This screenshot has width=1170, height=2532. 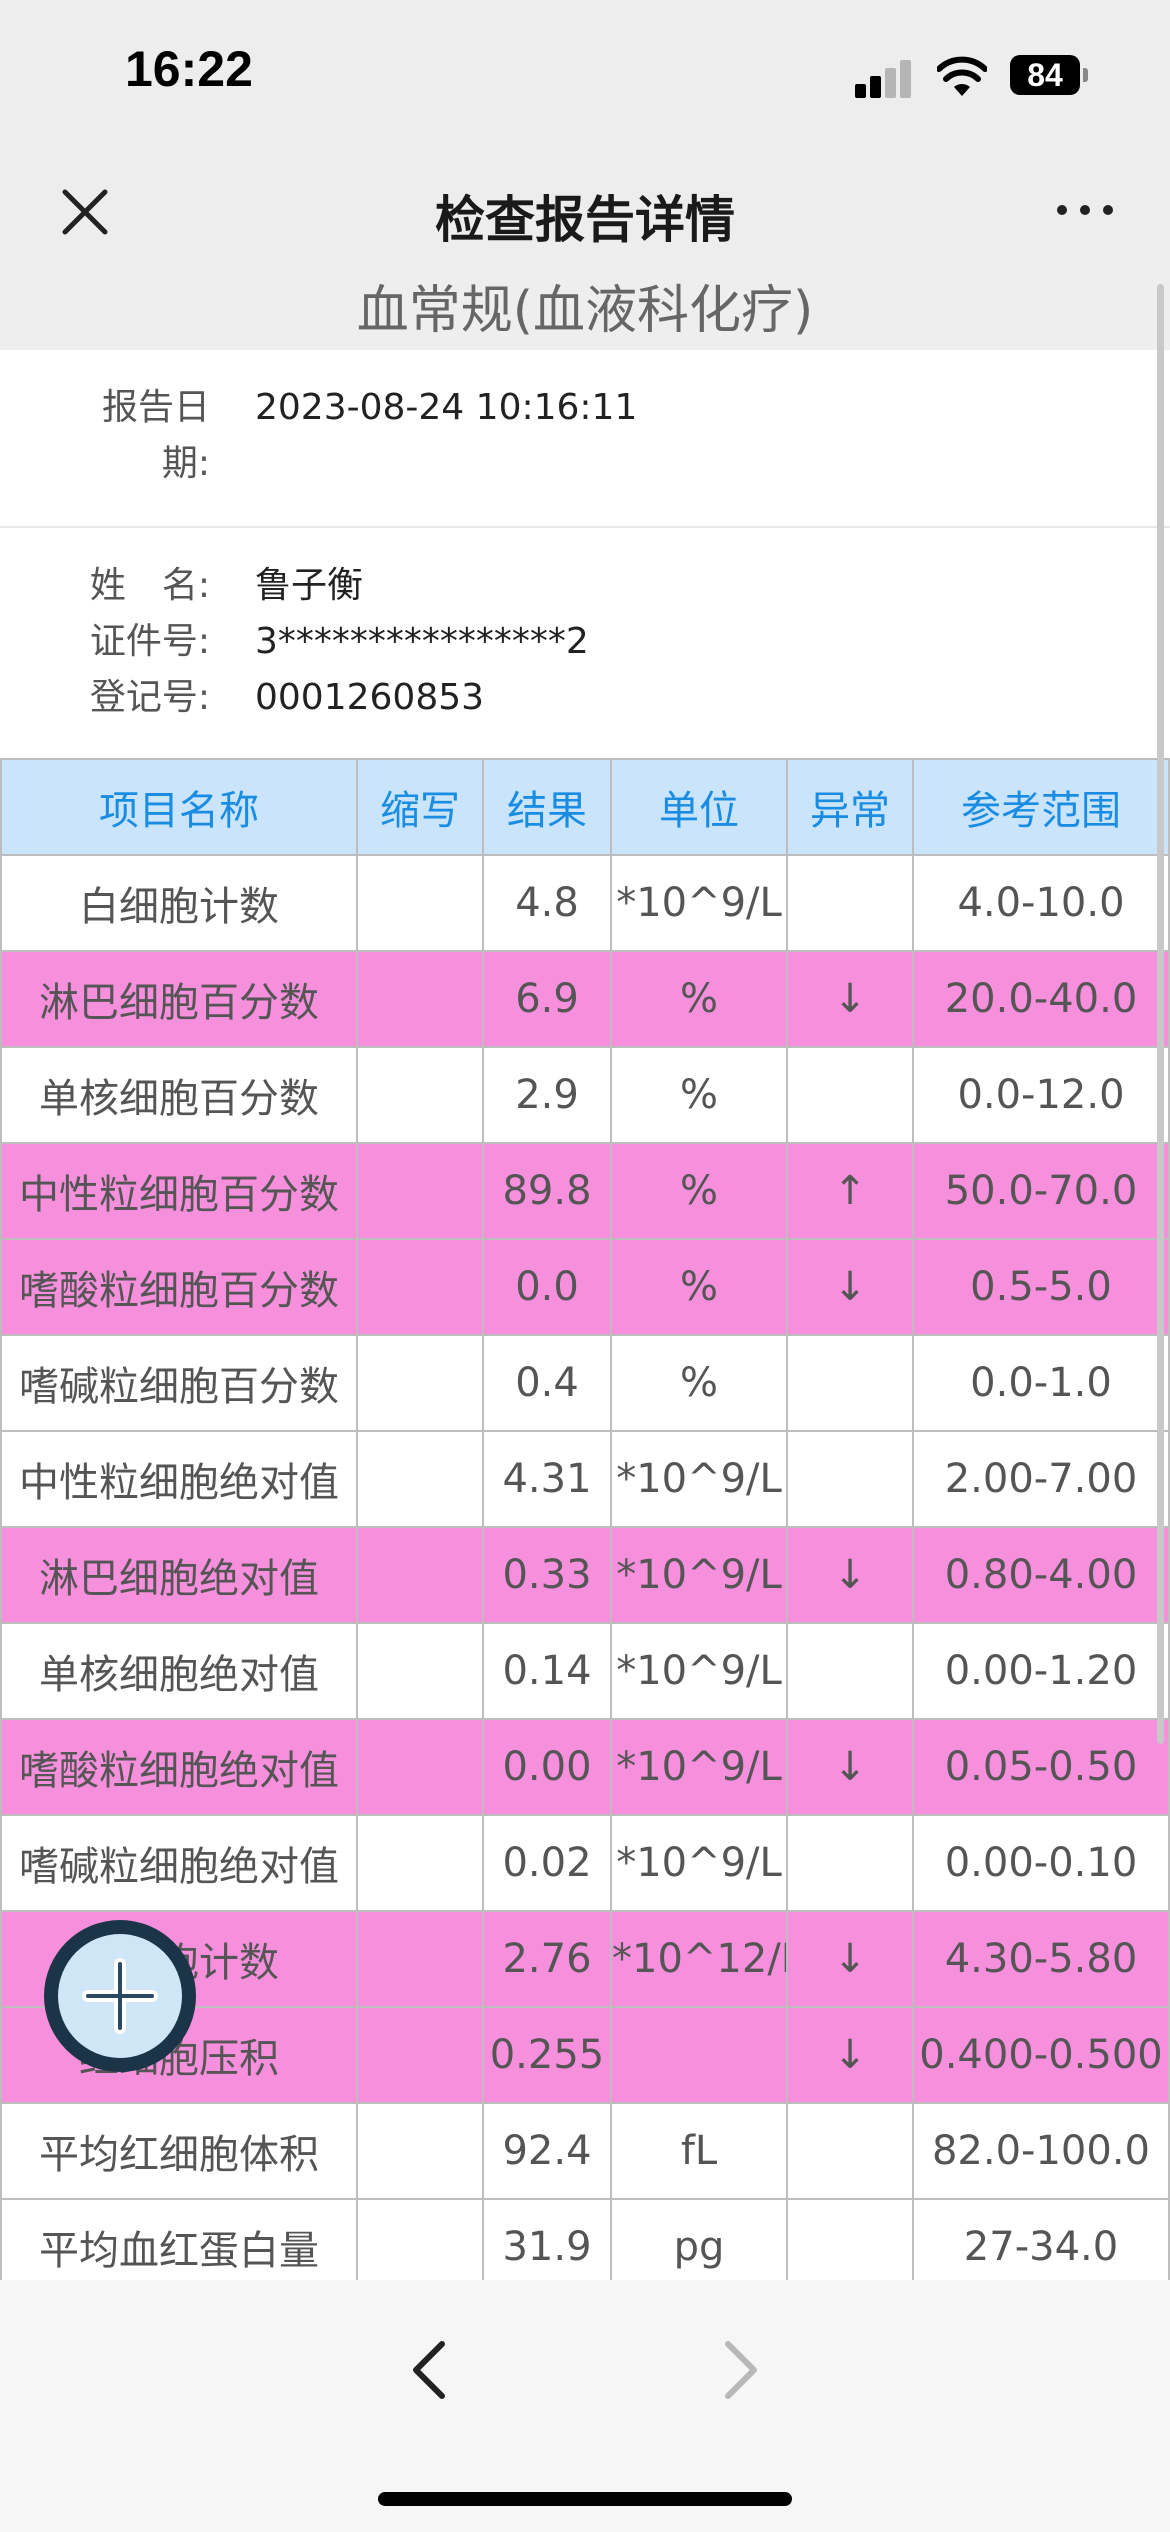 What do you see at coordinates (179, 1479) in the screenshot?
I see `cell-item-name: 中性粒细胞绝对值` at bounding box center [179, 1479].